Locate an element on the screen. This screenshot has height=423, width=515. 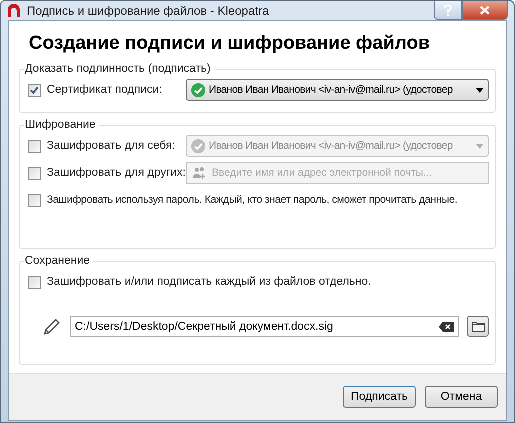
close-button is located at coordinates (485, 10).